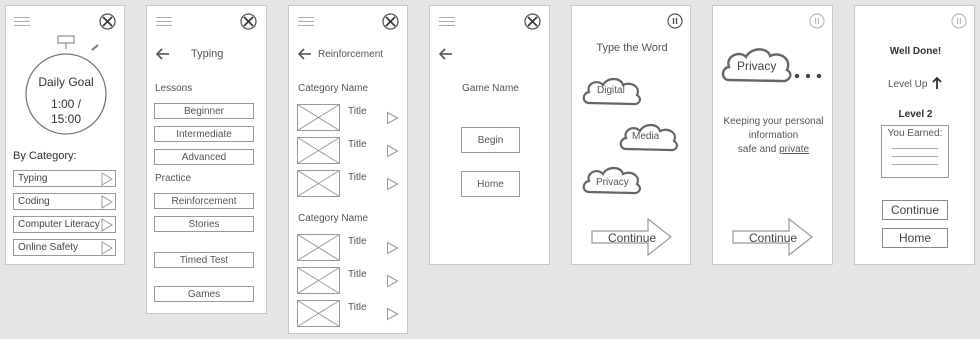 This screenshot has height=339, width=980. I want to click on begin-button: Begin, so click(490, 140).